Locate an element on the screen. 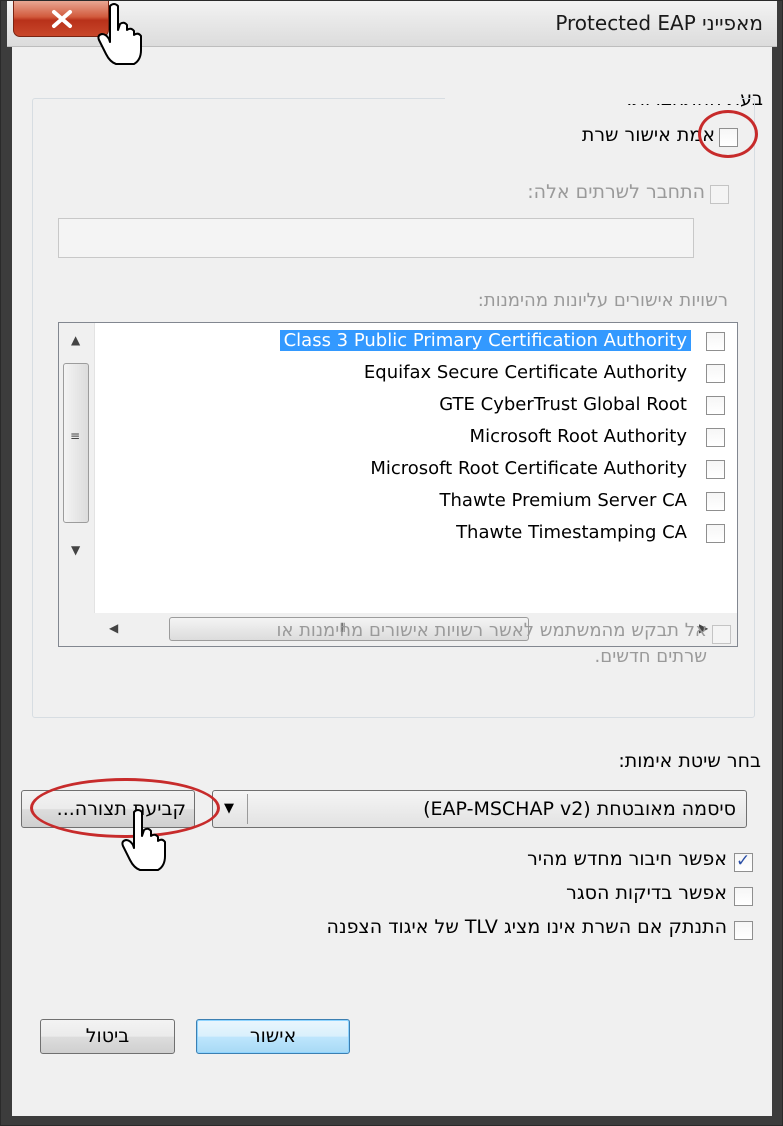 This screenshot has height=1126, width=783. ca-item-name: Microsoft Root Certificate Authority is located at coordinates (528, 468).